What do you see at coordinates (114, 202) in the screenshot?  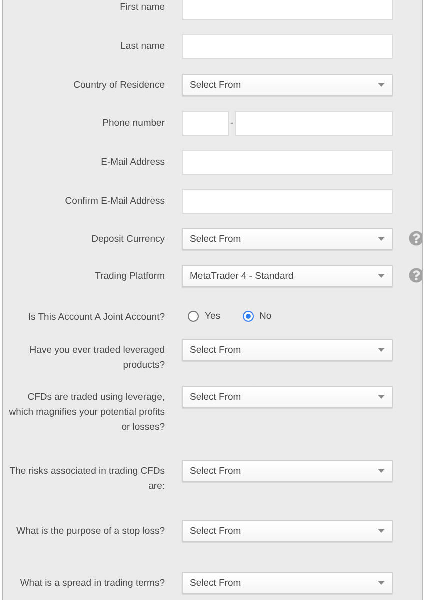 I see `field-label: Confirm E-Mail Address` at bounding box center [114, 202].